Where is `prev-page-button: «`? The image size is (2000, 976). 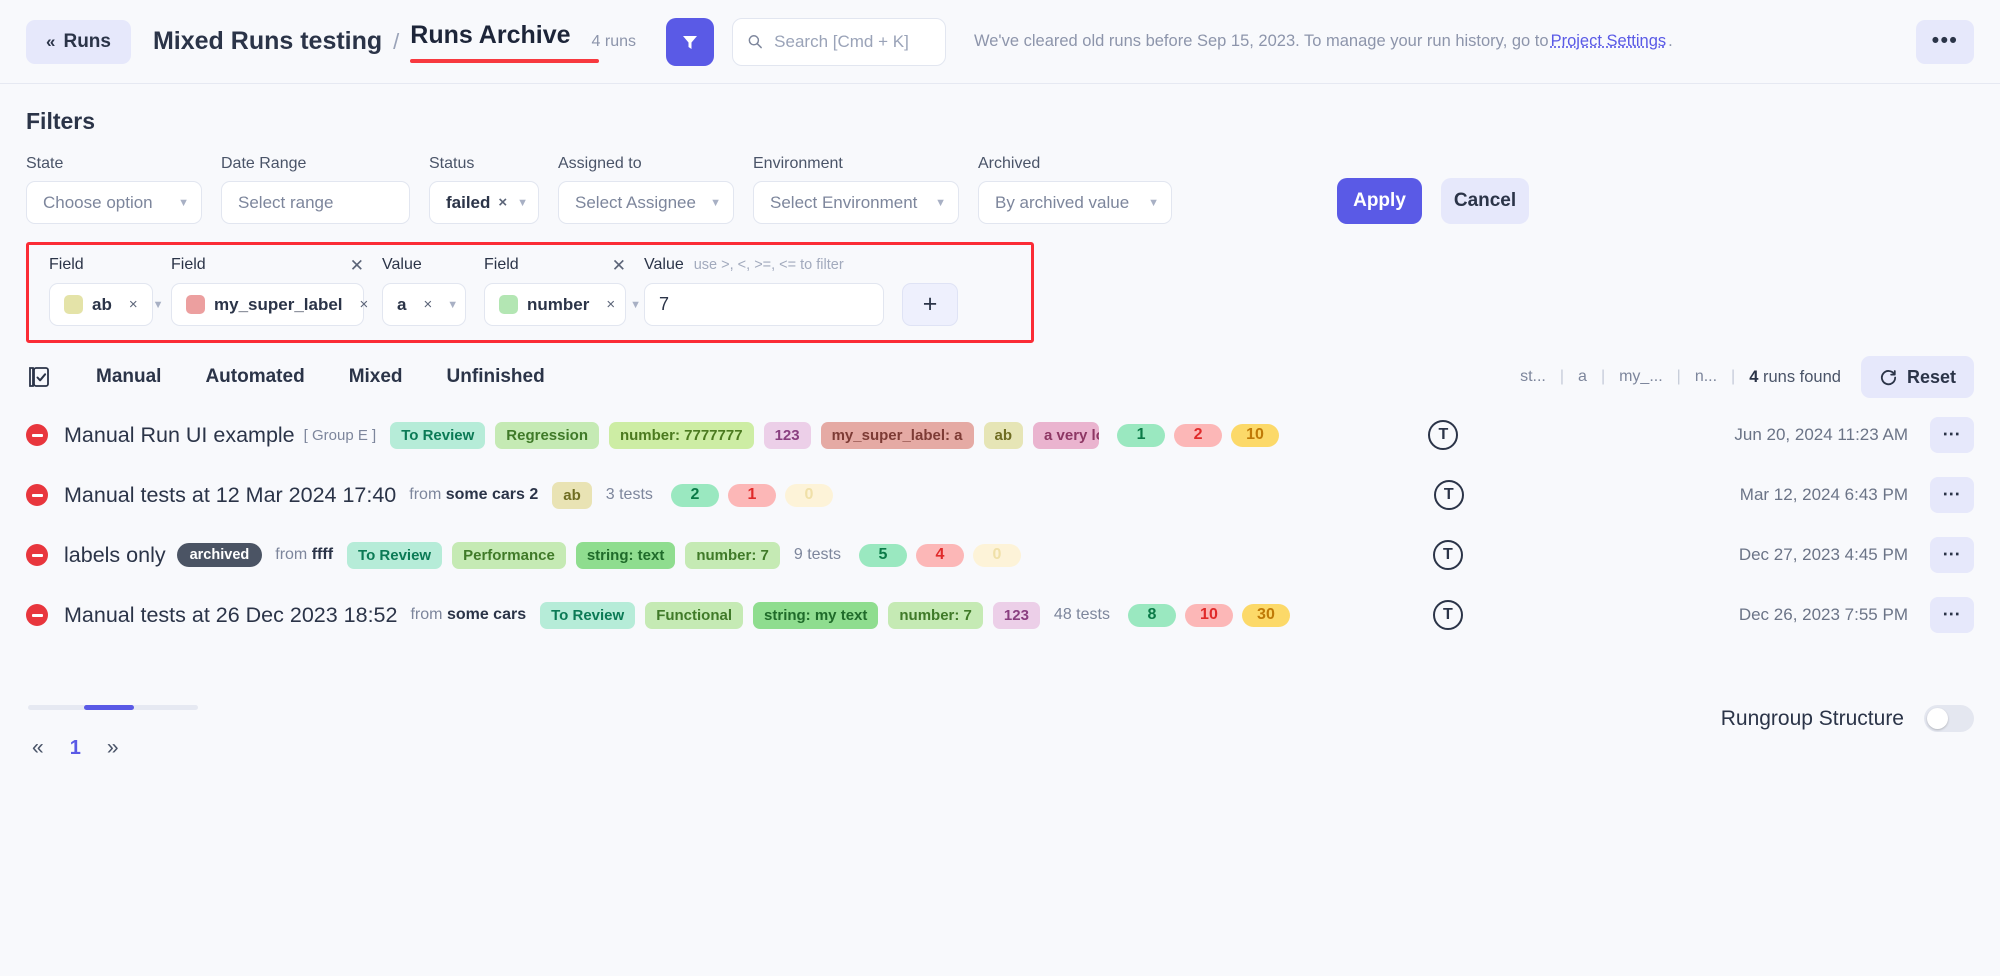 prev-page-button: « is located at coordinates (38, 748).